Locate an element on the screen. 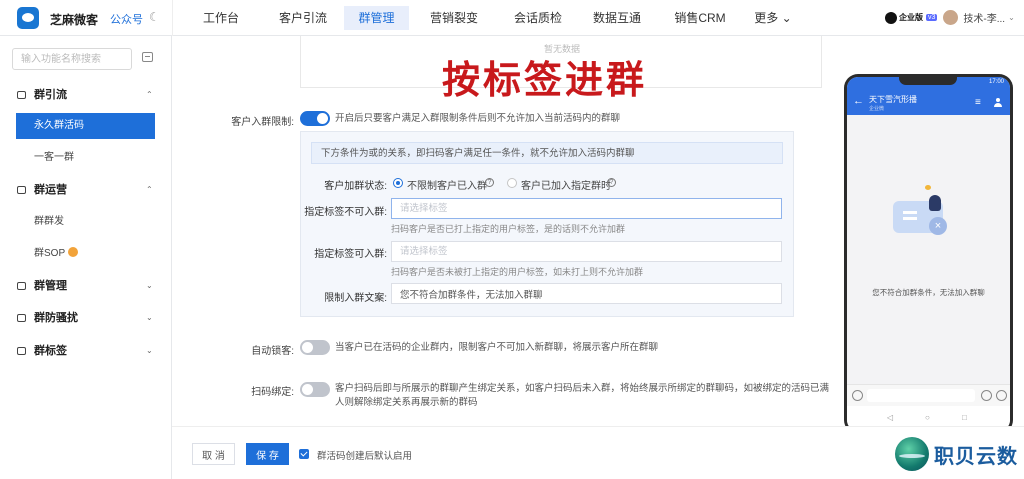 The width and height of the screenshot is (1024, 479). tag-no-hint: 扫码客户是否已打上指定的用户标签，是的话则不允许加群 is located at coordinates (508, 229).